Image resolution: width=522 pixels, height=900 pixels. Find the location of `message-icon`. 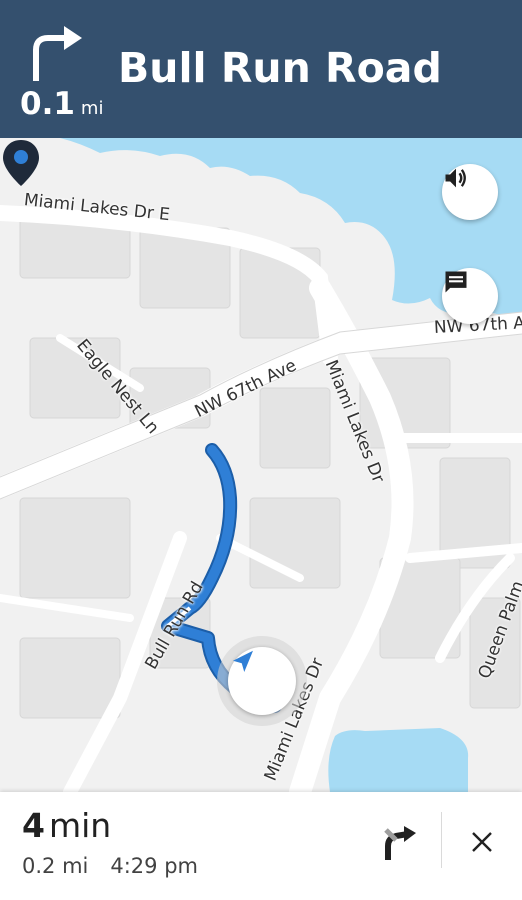

message-icon is located at coordinates (456, 282).